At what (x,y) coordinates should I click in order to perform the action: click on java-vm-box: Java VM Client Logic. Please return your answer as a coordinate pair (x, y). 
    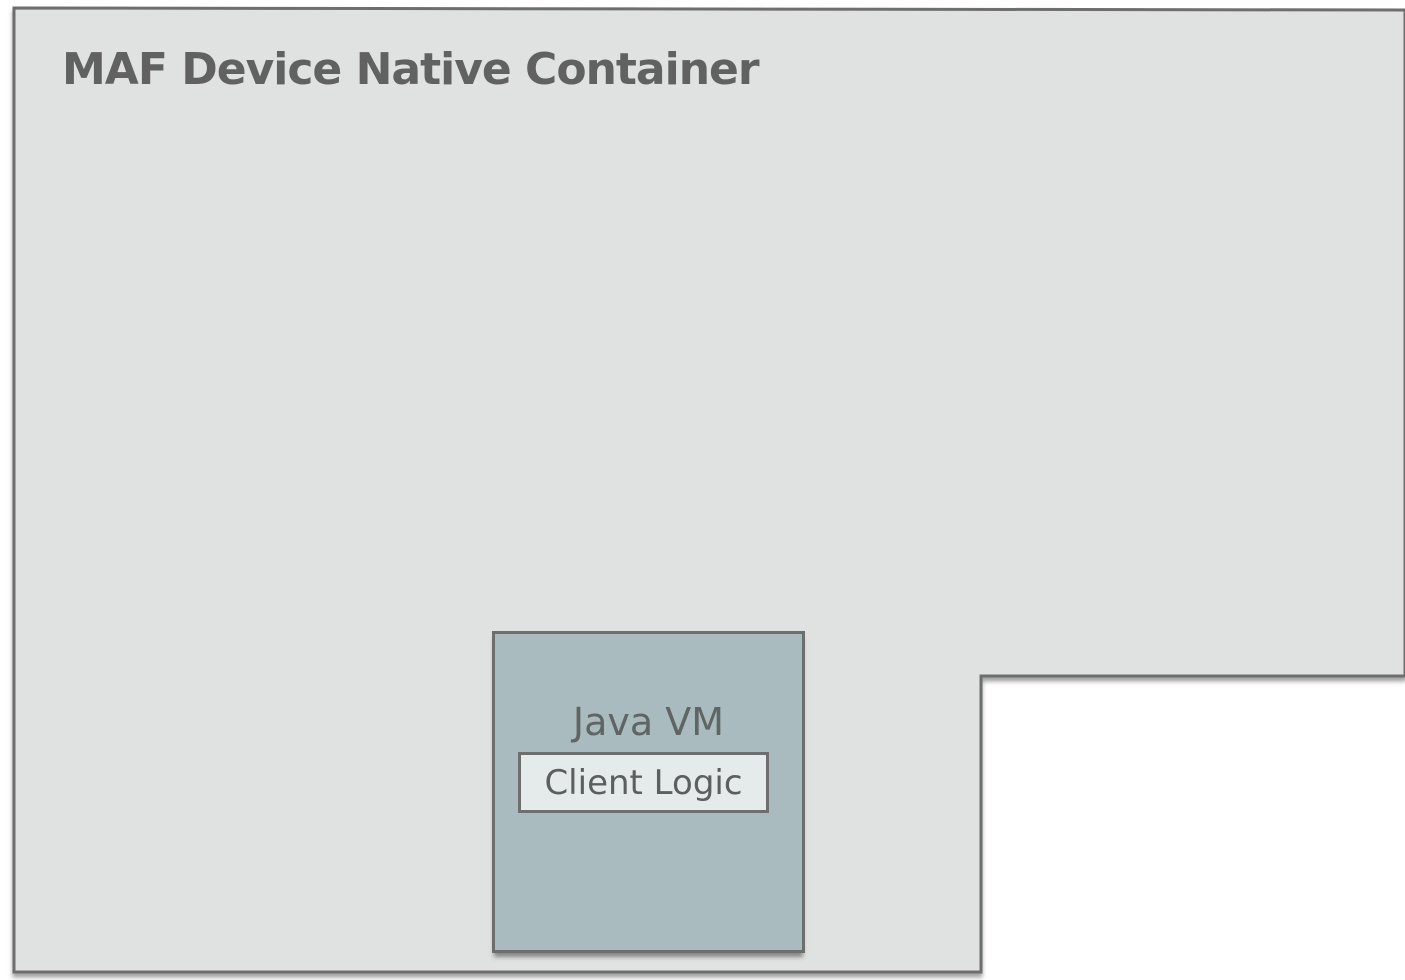
    Looking at the image, I should click on (648, 792).